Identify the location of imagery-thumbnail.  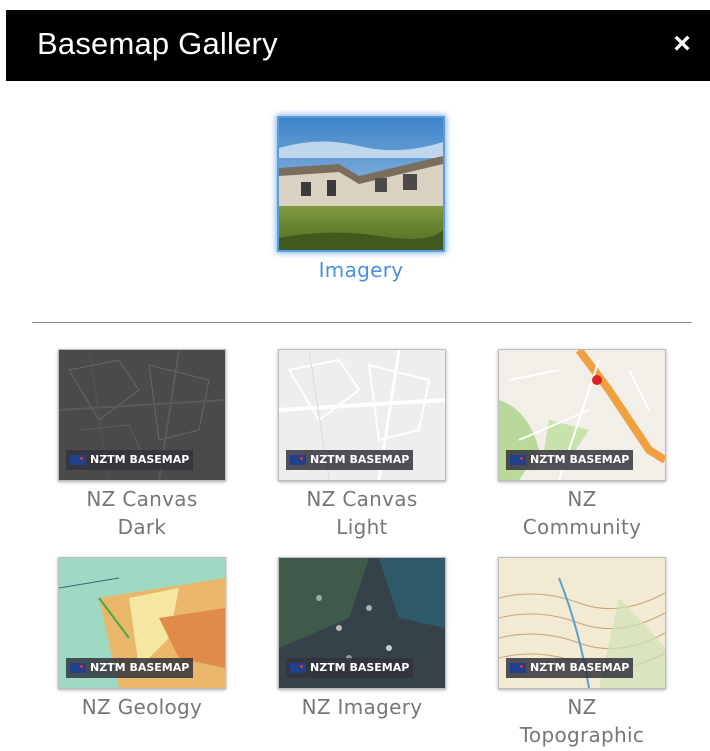
(361, 184).